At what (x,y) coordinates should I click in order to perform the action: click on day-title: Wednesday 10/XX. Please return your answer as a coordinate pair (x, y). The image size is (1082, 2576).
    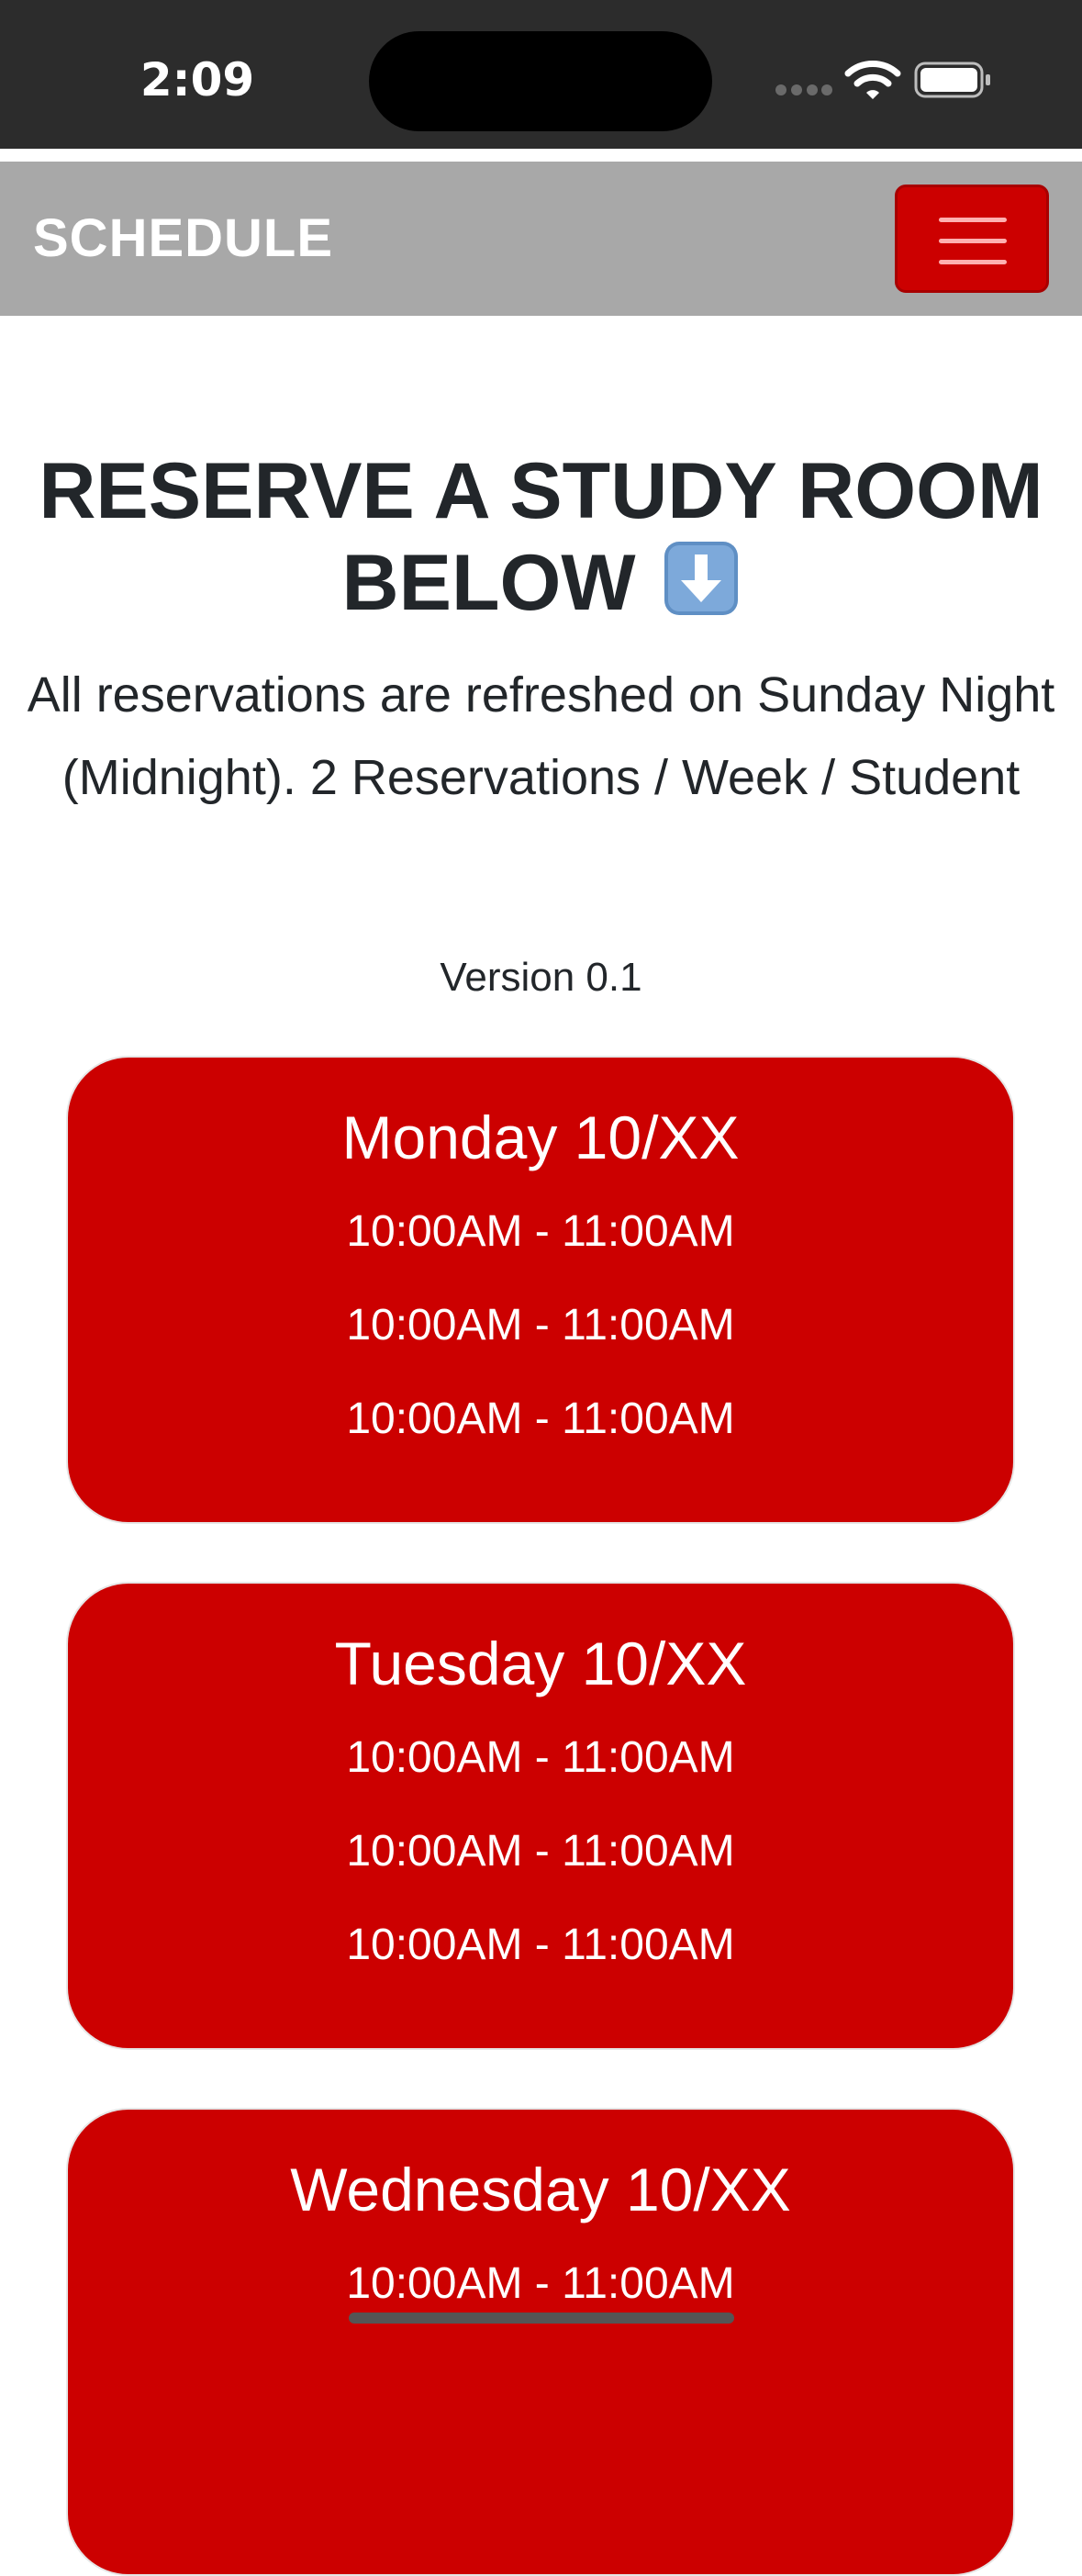
    Looking at the image, I should click on (540, 2189).